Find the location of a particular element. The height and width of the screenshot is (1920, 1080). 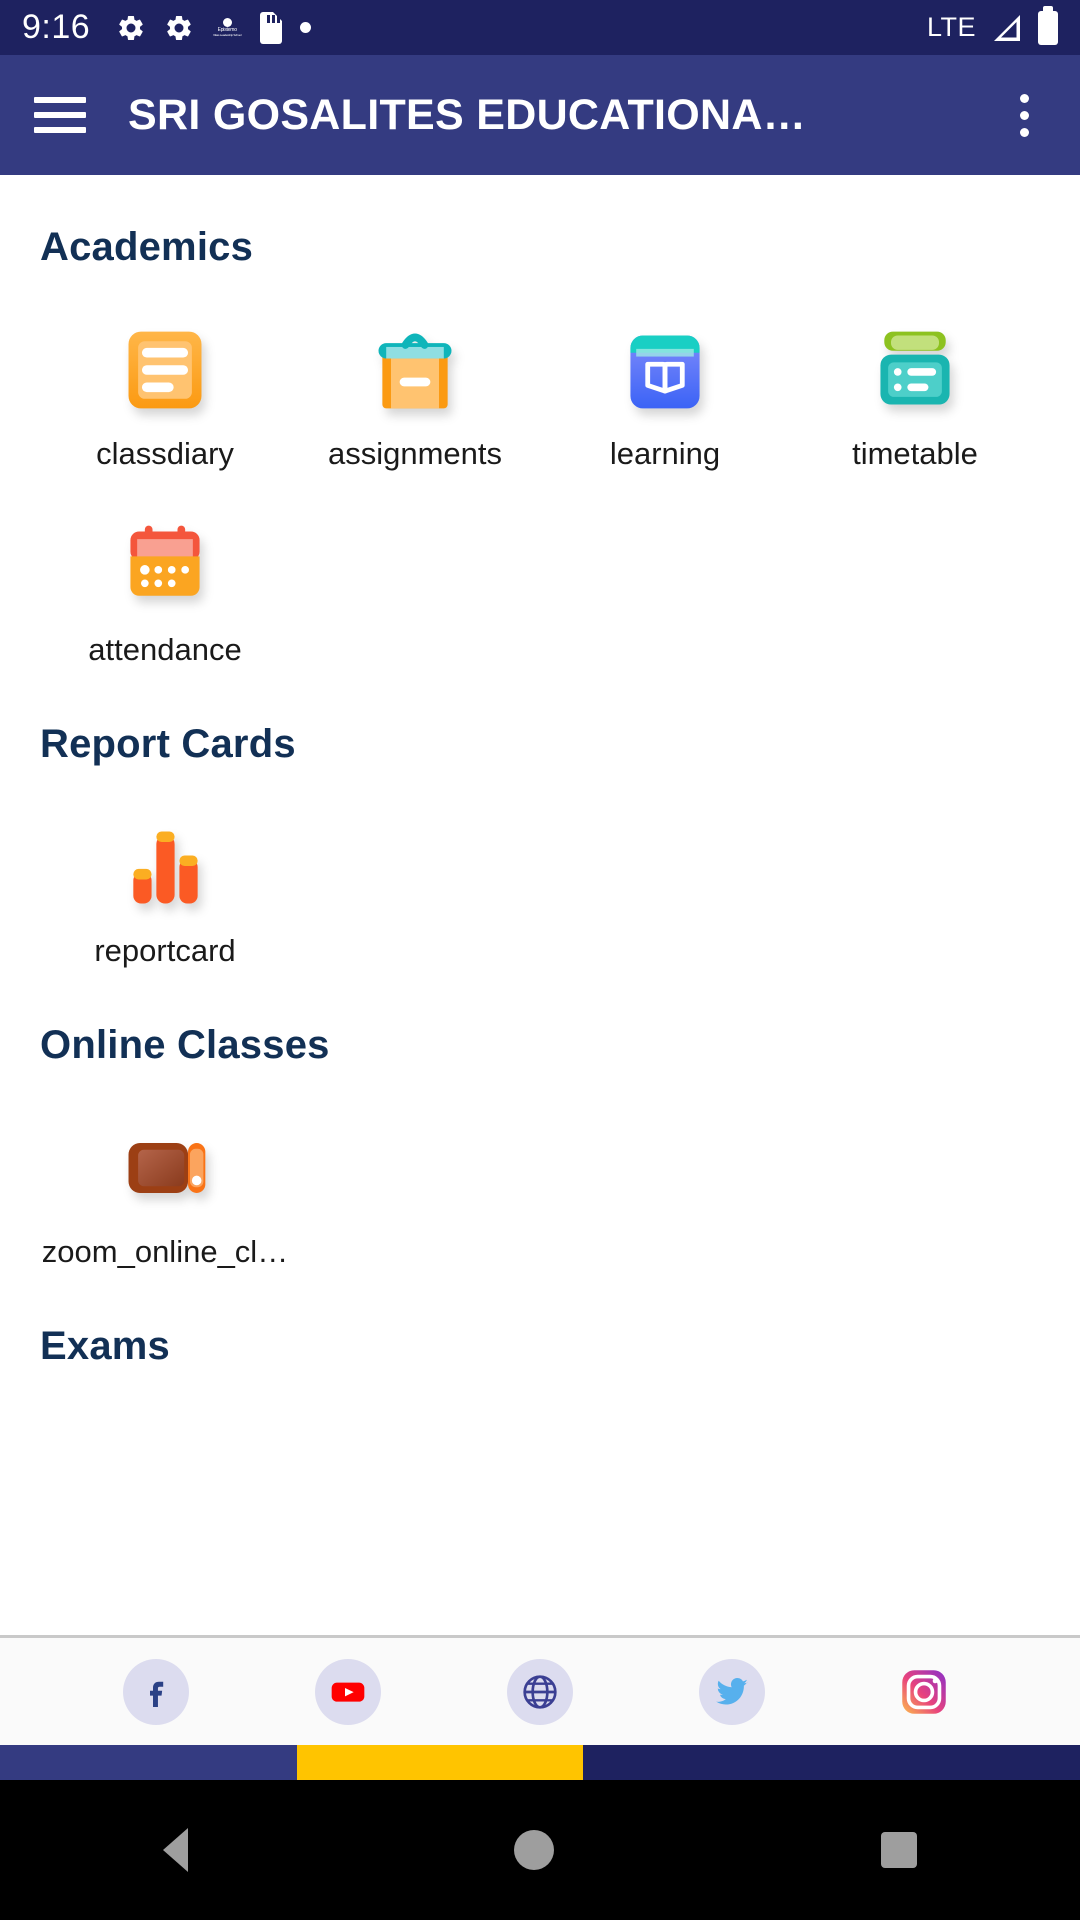

app-logo-line2: Vikas Leadership School is located at coordinates (227, 35).